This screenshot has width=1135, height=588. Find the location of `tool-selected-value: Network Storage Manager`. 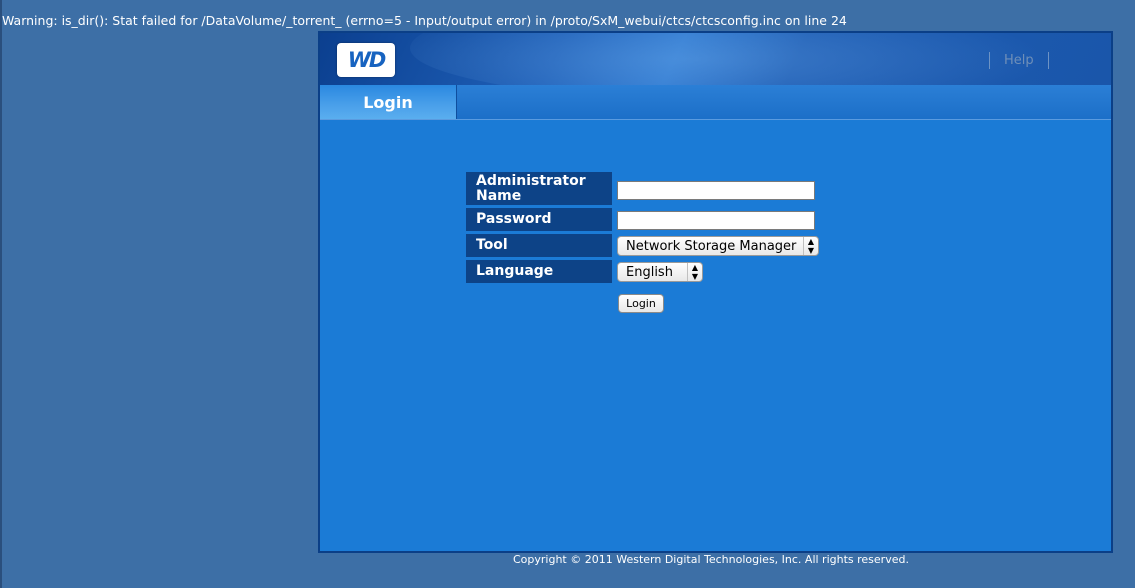

tool-selected-value: Network Storage Manager is located at coordinates (711, 246).